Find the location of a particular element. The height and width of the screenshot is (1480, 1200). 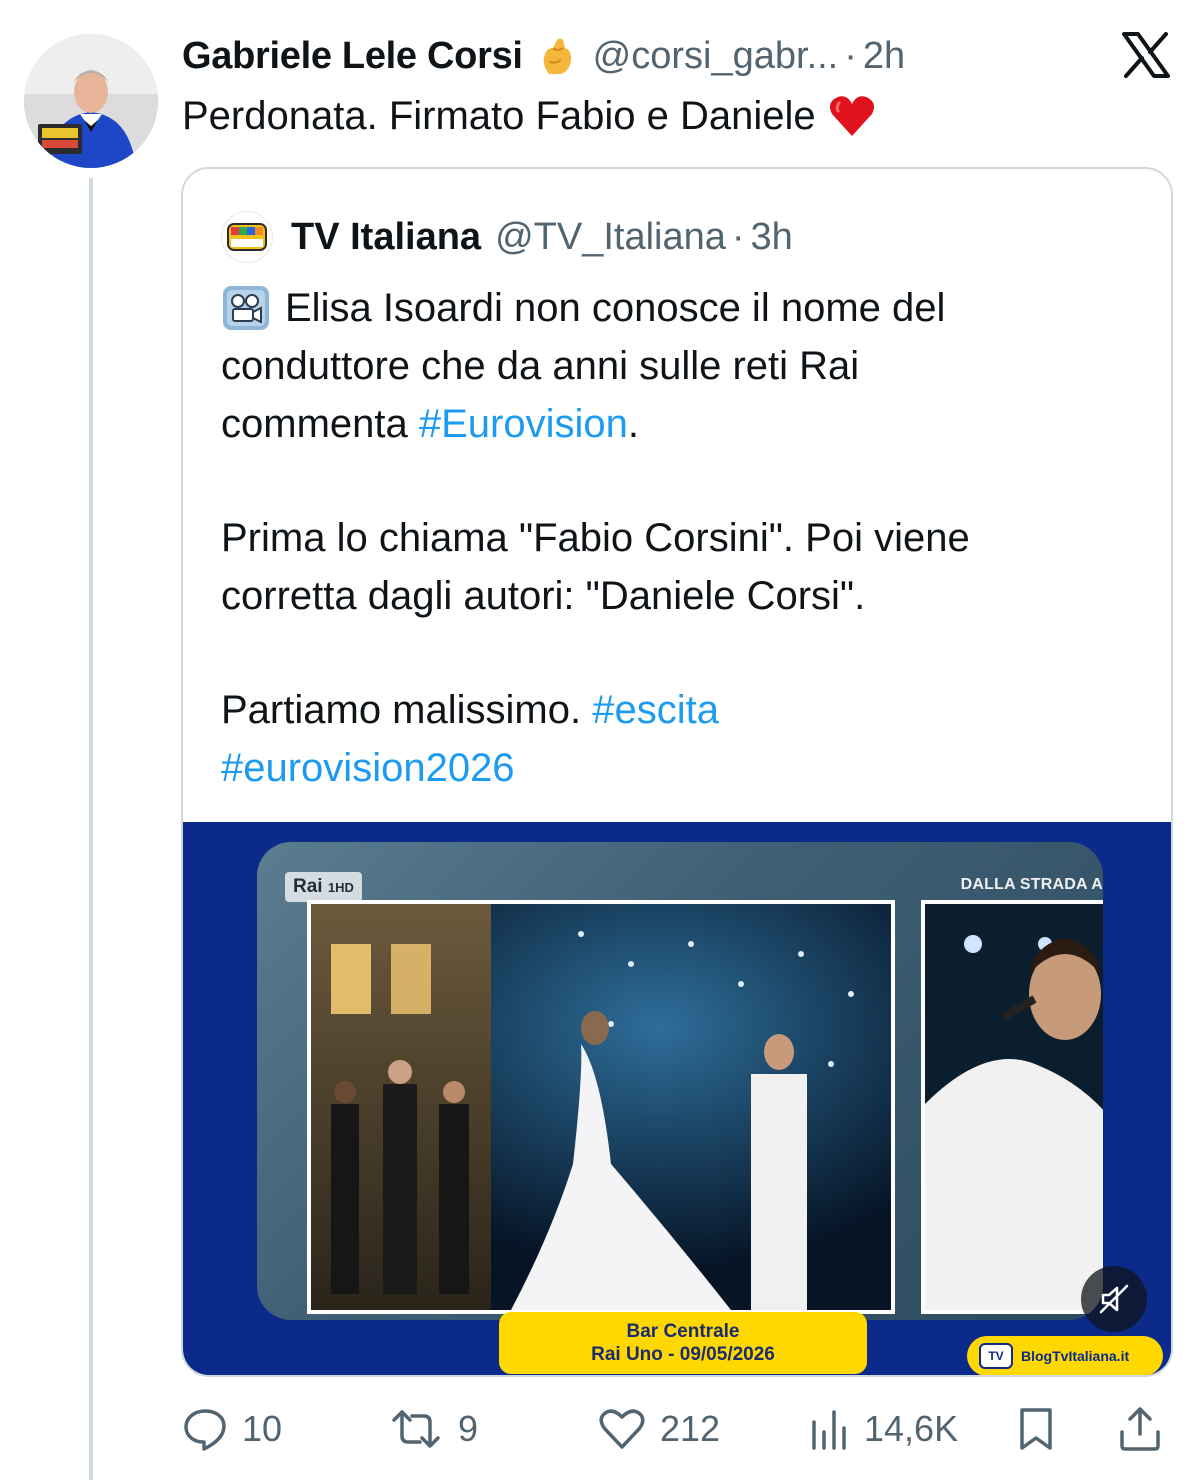

repost-count: 9 is located at coordinates (468, 1428).